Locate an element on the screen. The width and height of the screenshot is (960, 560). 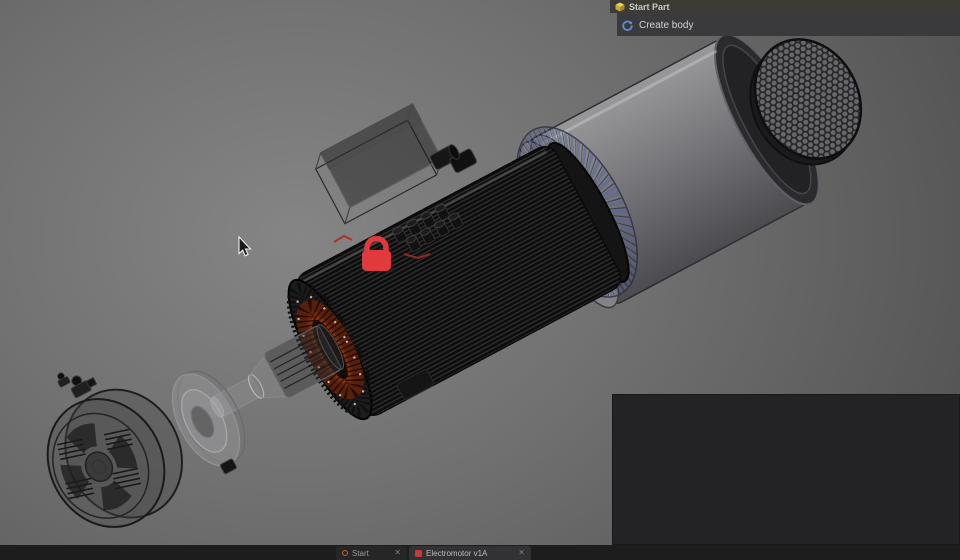
mouse-cursor is located at coordinates (245, 246).